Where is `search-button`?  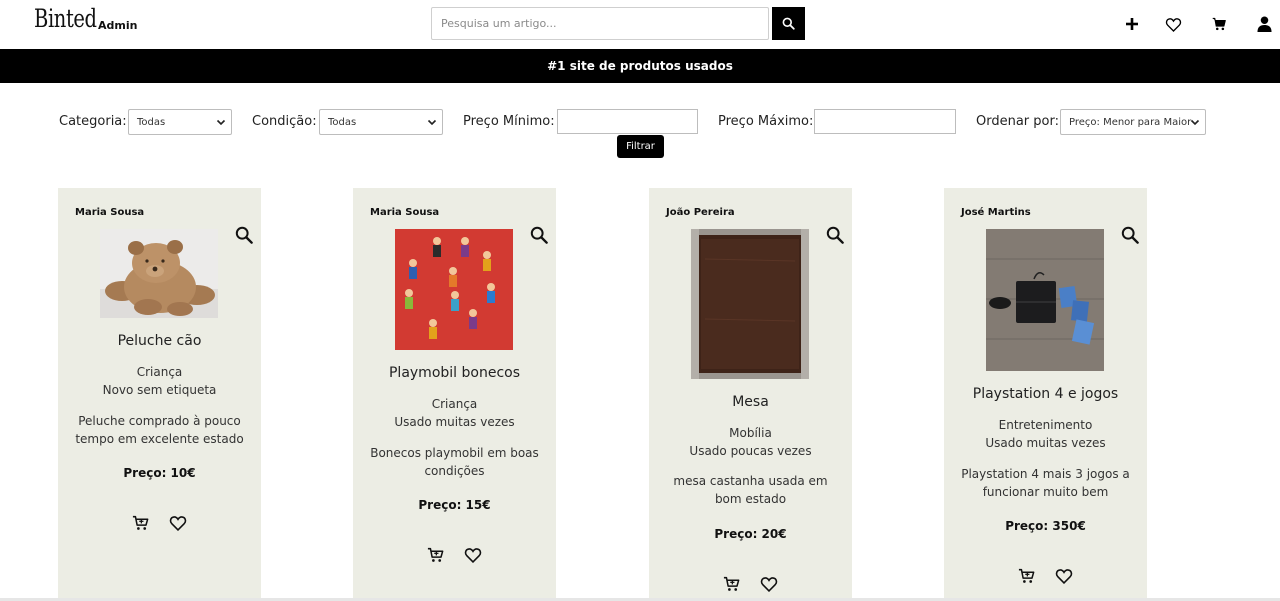
search-button is located at coordinates (788, 23).